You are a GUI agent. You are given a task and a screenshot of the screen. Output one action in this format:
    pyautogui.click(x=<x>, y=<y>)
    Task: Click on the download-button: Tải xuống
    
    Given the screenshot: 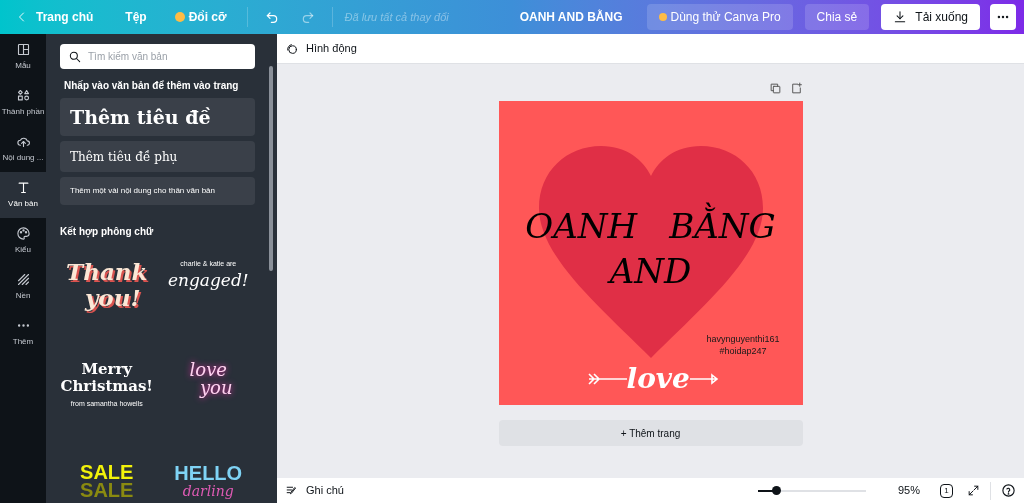 What is the action you would take?
    pyautogui.click(x=930, y=17)
    